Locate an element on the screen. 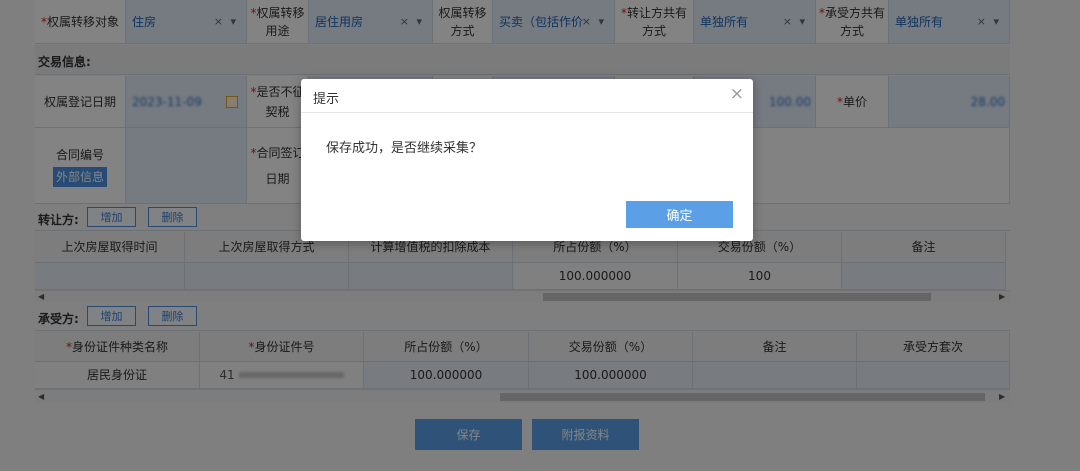 Image resolution: width=1080 pixels, height=471 pixels. masked-id-bar is located at coordinates (291, 375).